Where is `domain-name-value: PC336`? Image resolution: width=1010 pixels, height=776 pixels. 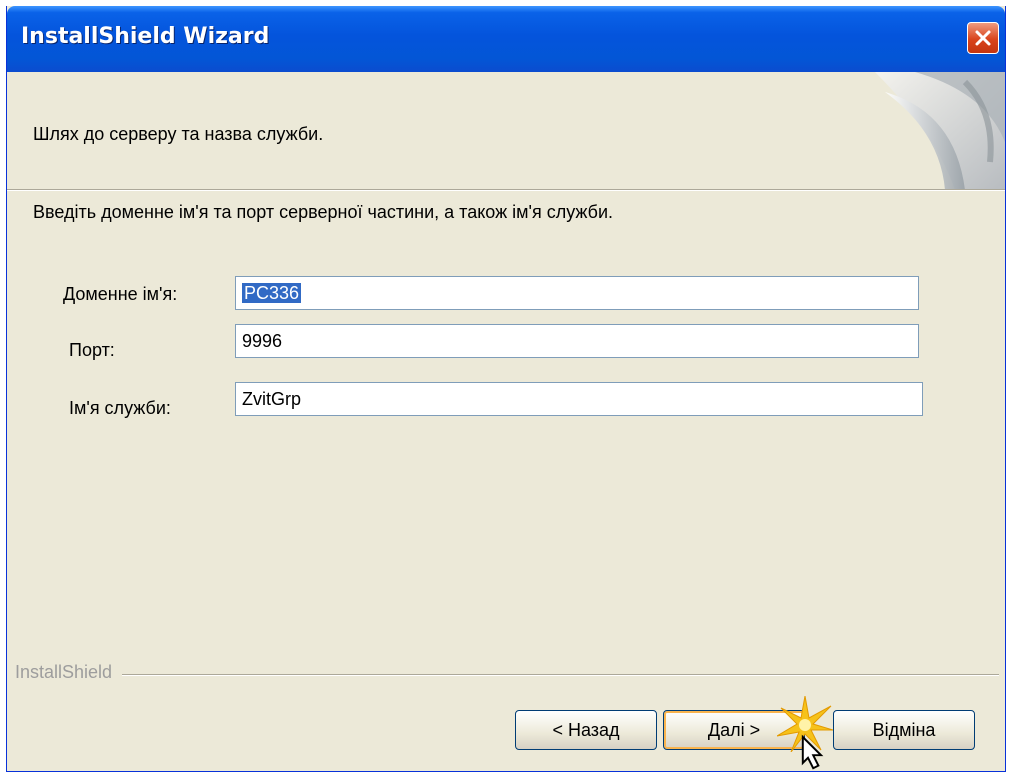 domain-name-value: PC336 is located at coordinates (272, 293).